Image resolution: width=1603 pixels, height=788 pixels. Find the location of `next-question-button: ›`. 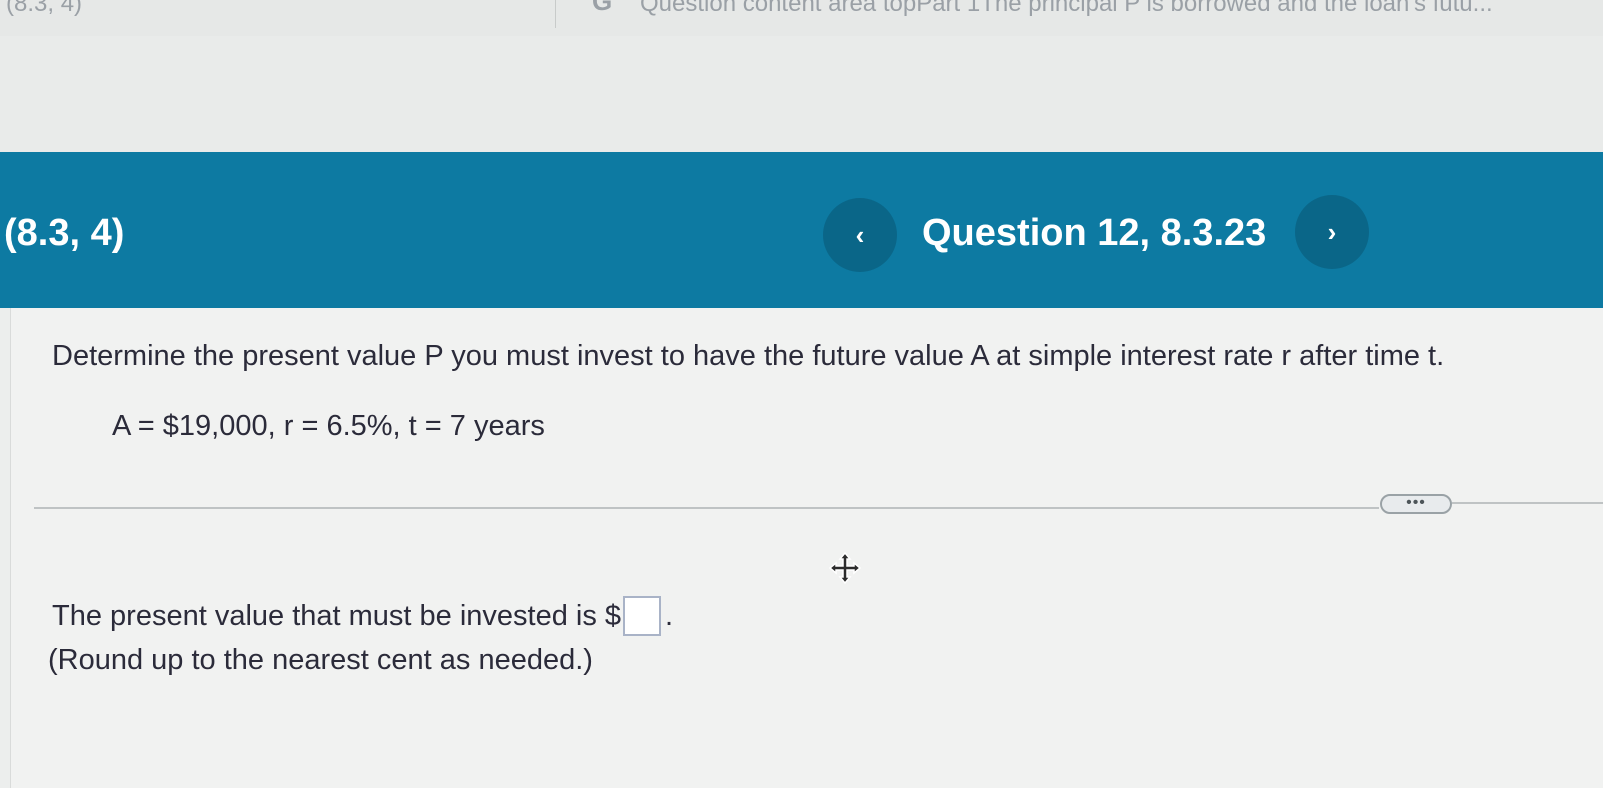

next-question-button: › is located at coordinates (1332, 232).